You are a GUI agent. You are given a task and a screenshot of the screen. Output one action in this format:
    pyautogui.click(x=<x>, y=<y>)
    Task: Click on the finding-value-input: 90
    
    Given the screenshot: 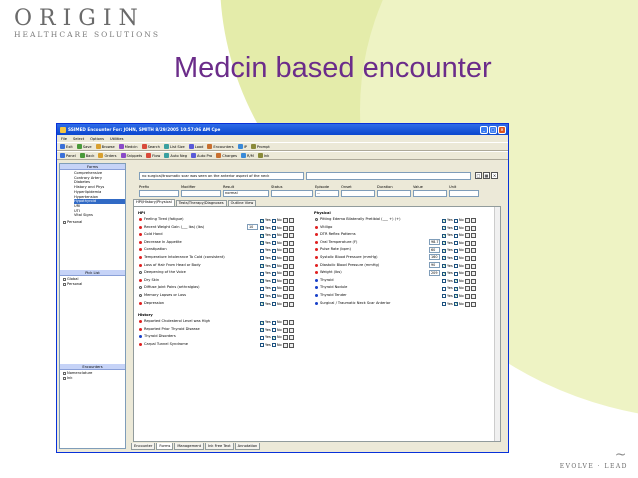 What is the action you would take?
    pyautogui.click(x=434, y=265)
    